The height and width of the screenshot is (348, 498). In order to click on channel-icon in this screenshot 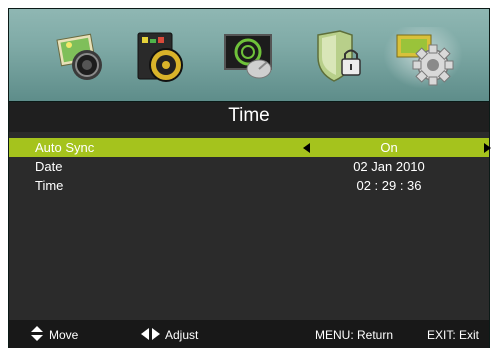, I will do `click(249, 57)`.